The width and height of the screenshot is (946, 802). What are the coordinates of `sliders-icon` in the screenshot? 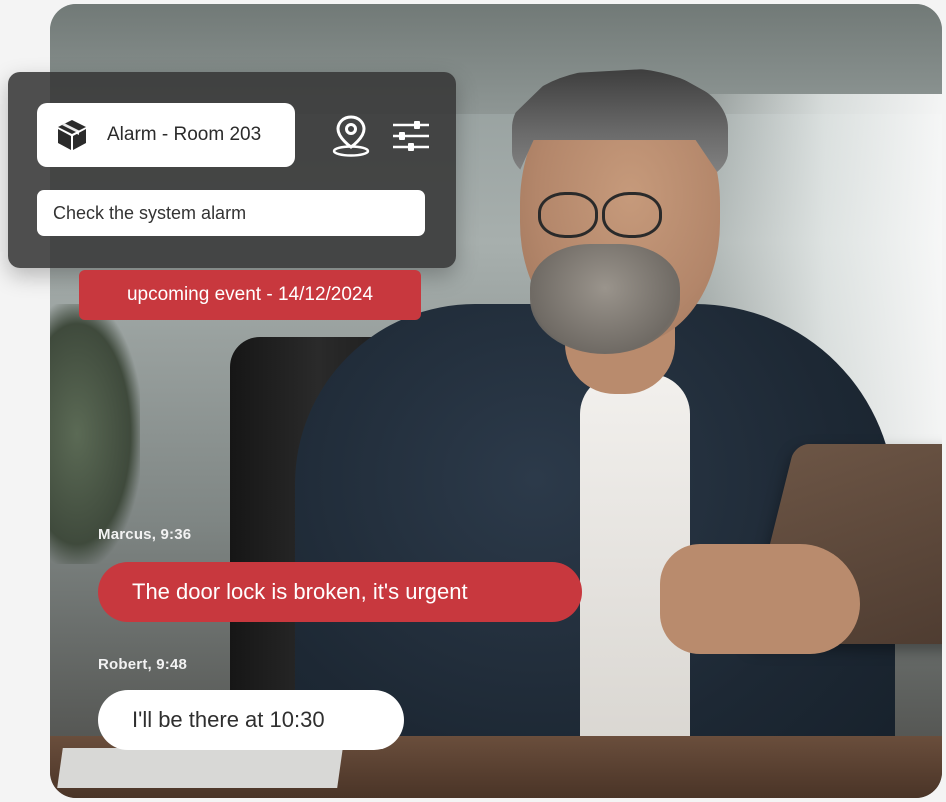 It's located at (411, 136).